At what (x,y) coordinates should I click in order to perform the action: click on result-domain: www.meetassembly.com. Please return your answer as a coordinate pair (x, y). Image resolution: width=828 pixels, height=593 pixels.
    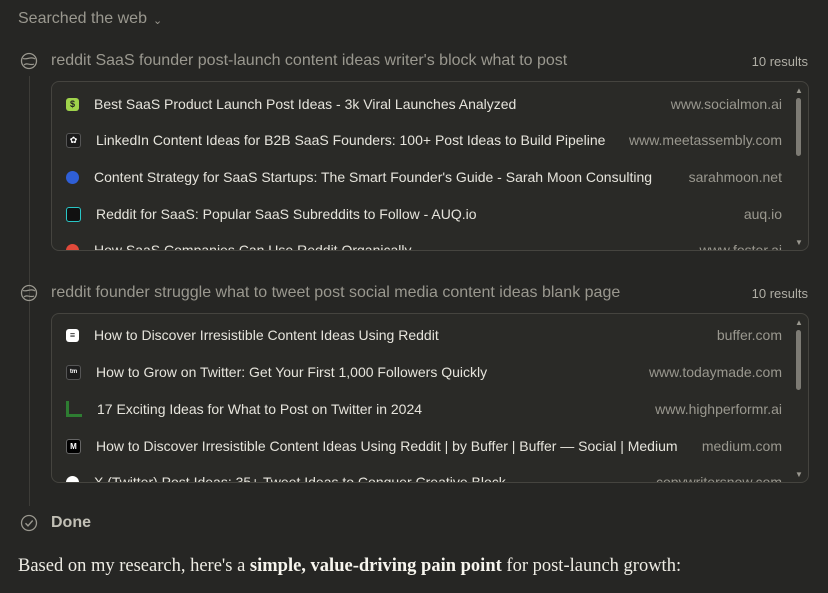
    Looking at the image, I should click on (705, 140).